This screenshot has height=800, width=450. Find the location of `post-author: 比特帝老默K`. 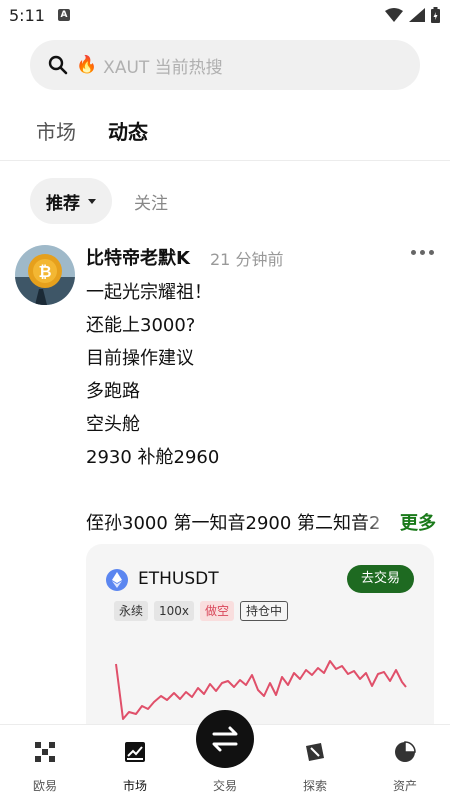

post-author: 比特帝老默K is located at coordinates (138, 257).